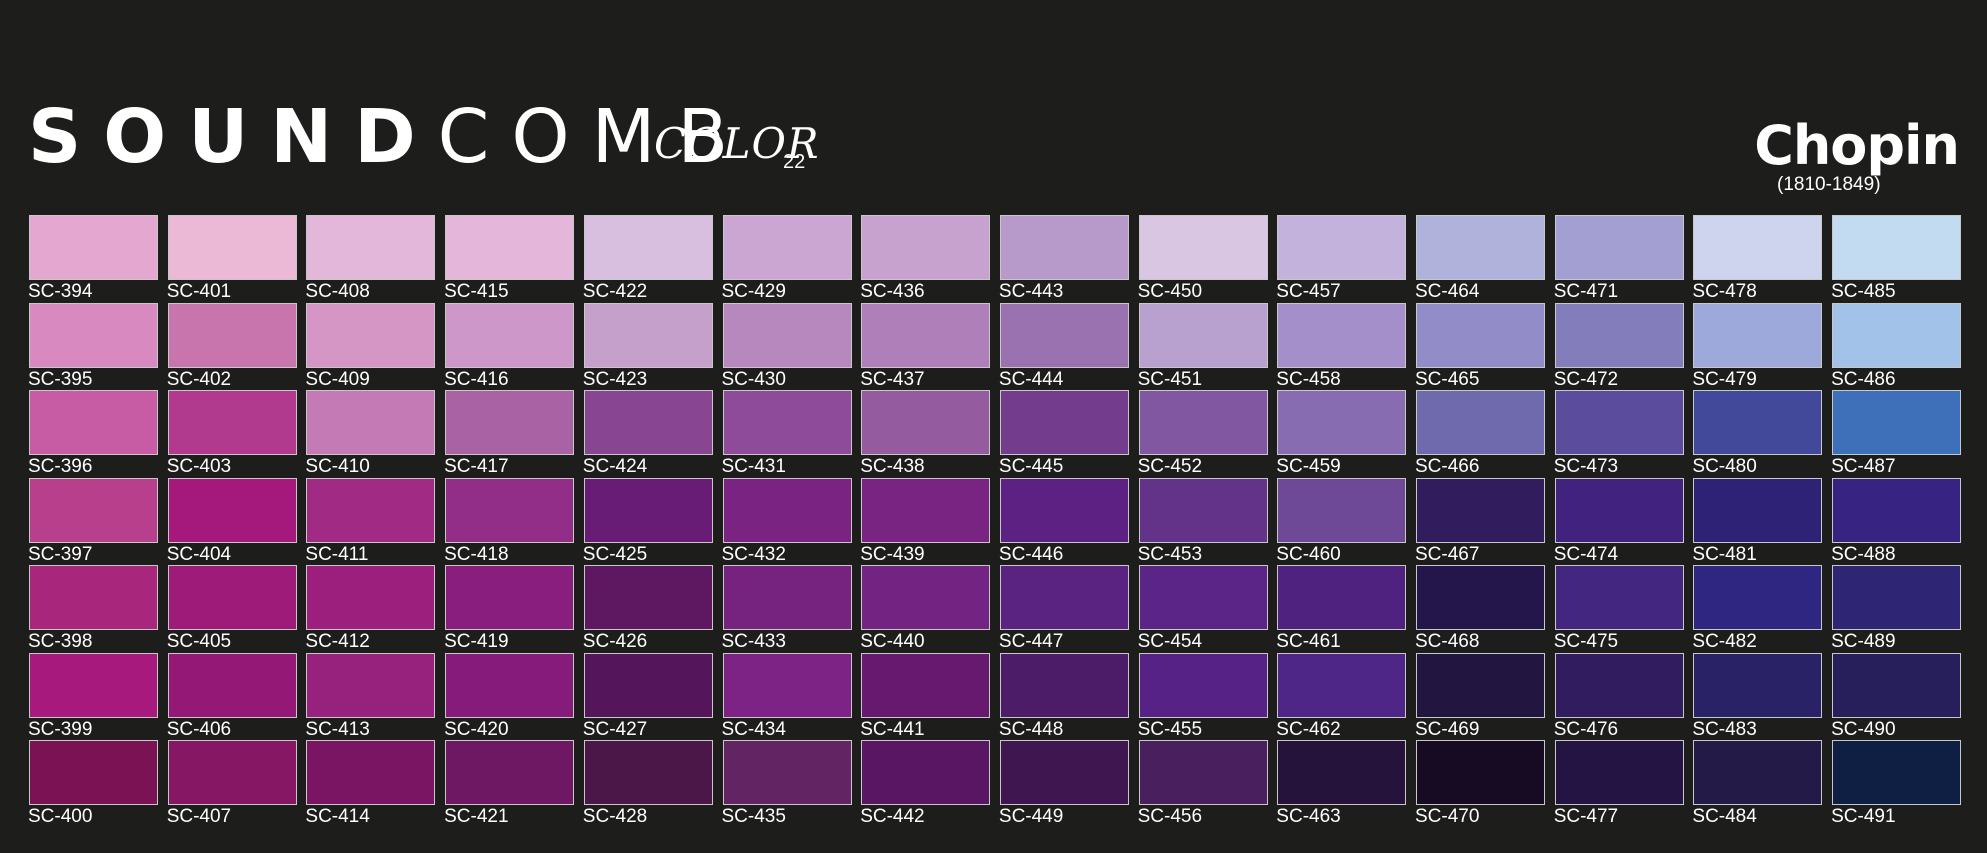 The image size is (1987, 853). Describe the element at coordinates (1447, 291) in the screenshot. I see `swatch-code: SC-464` at that location.